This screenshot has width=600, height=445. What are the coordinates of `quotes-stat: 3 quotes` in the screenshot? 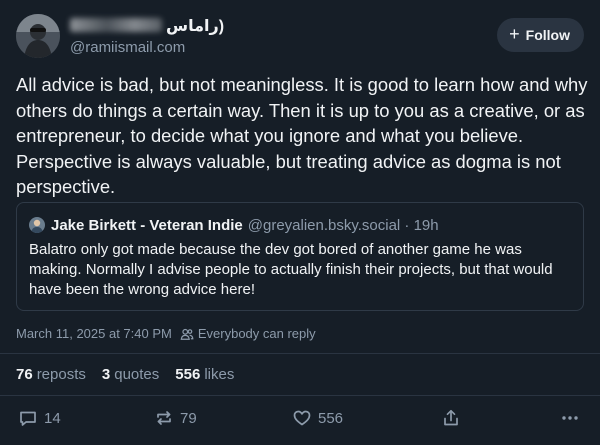 It's located at (130, 374).